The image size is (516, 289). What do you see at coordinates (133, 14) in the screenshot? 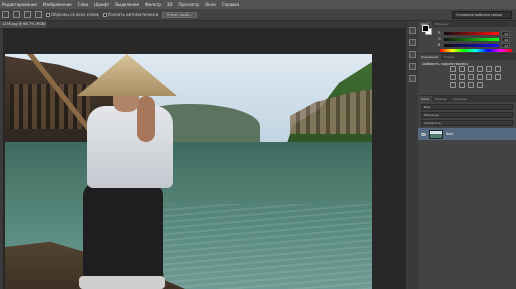
I see `auto-enhance-label: Усилить автоматически` at bounding box center [133, 14].